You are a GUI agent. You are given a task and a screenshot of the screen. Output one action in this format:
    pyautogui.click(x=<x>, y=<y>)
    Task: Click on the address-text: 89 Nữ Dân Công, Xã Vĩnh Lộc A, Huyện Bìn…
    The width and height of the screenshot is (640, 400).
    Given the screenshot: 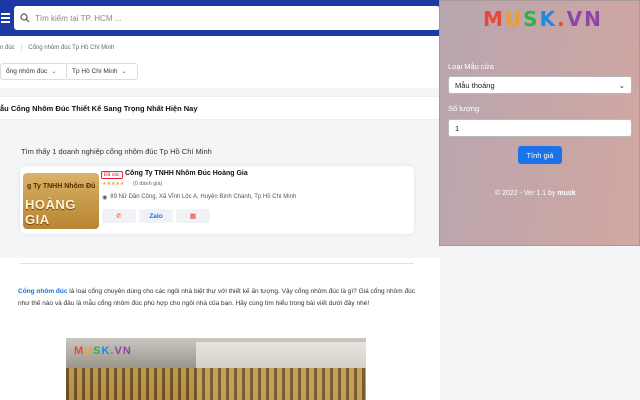 What is the action you would take?
    pyautogui.click(x=203, y=197)
    